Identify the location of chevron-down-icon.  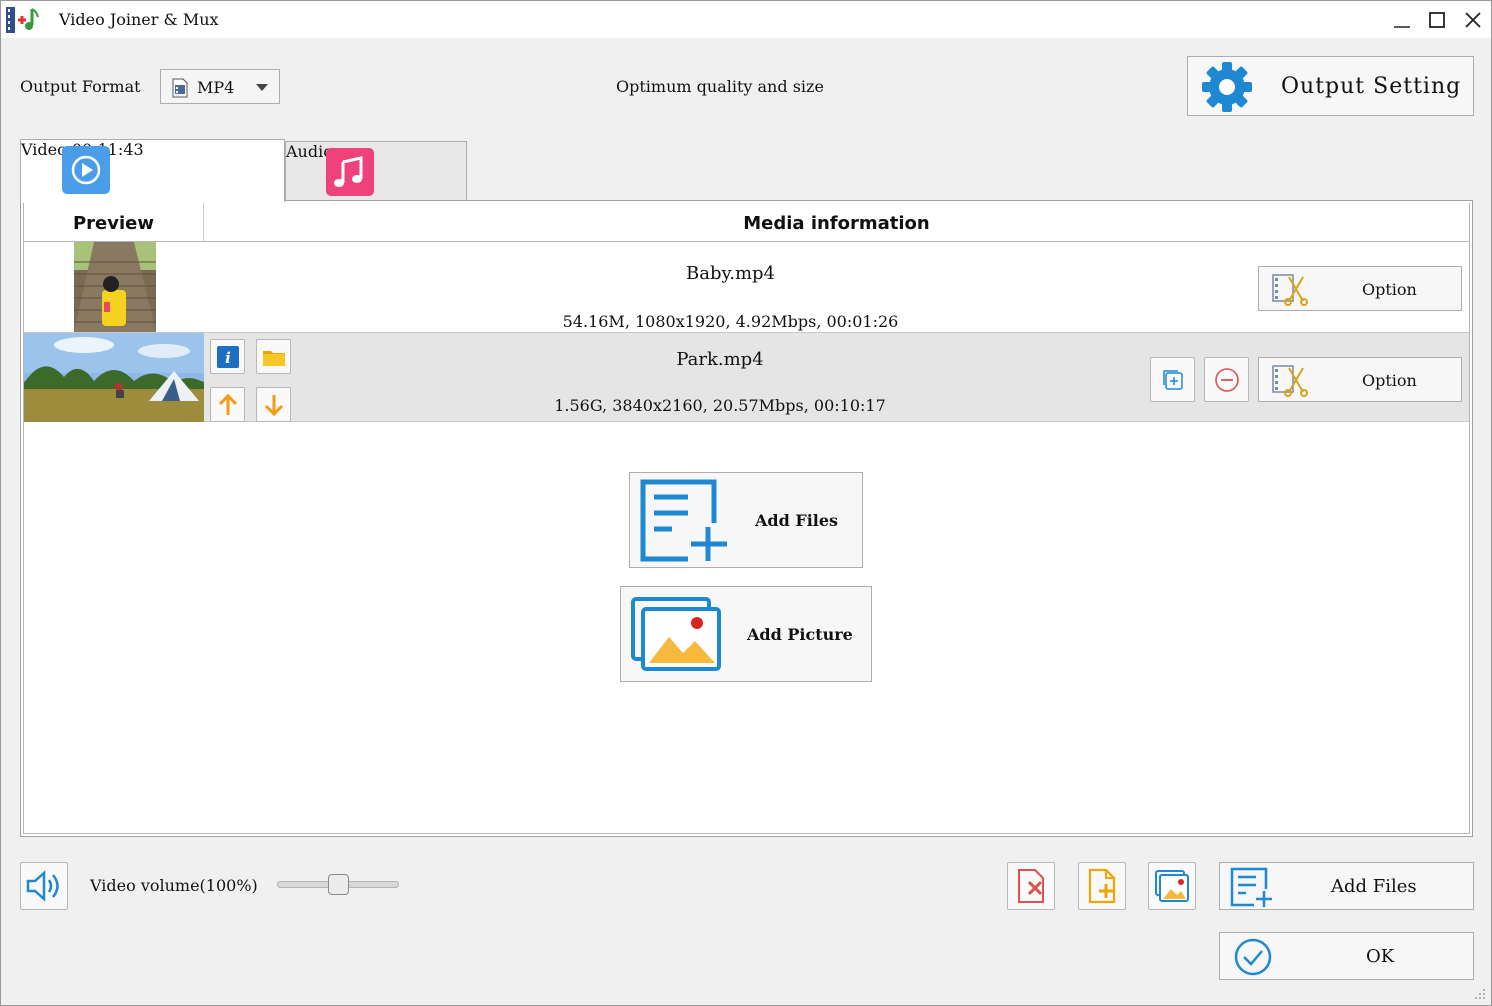
(262, 87).